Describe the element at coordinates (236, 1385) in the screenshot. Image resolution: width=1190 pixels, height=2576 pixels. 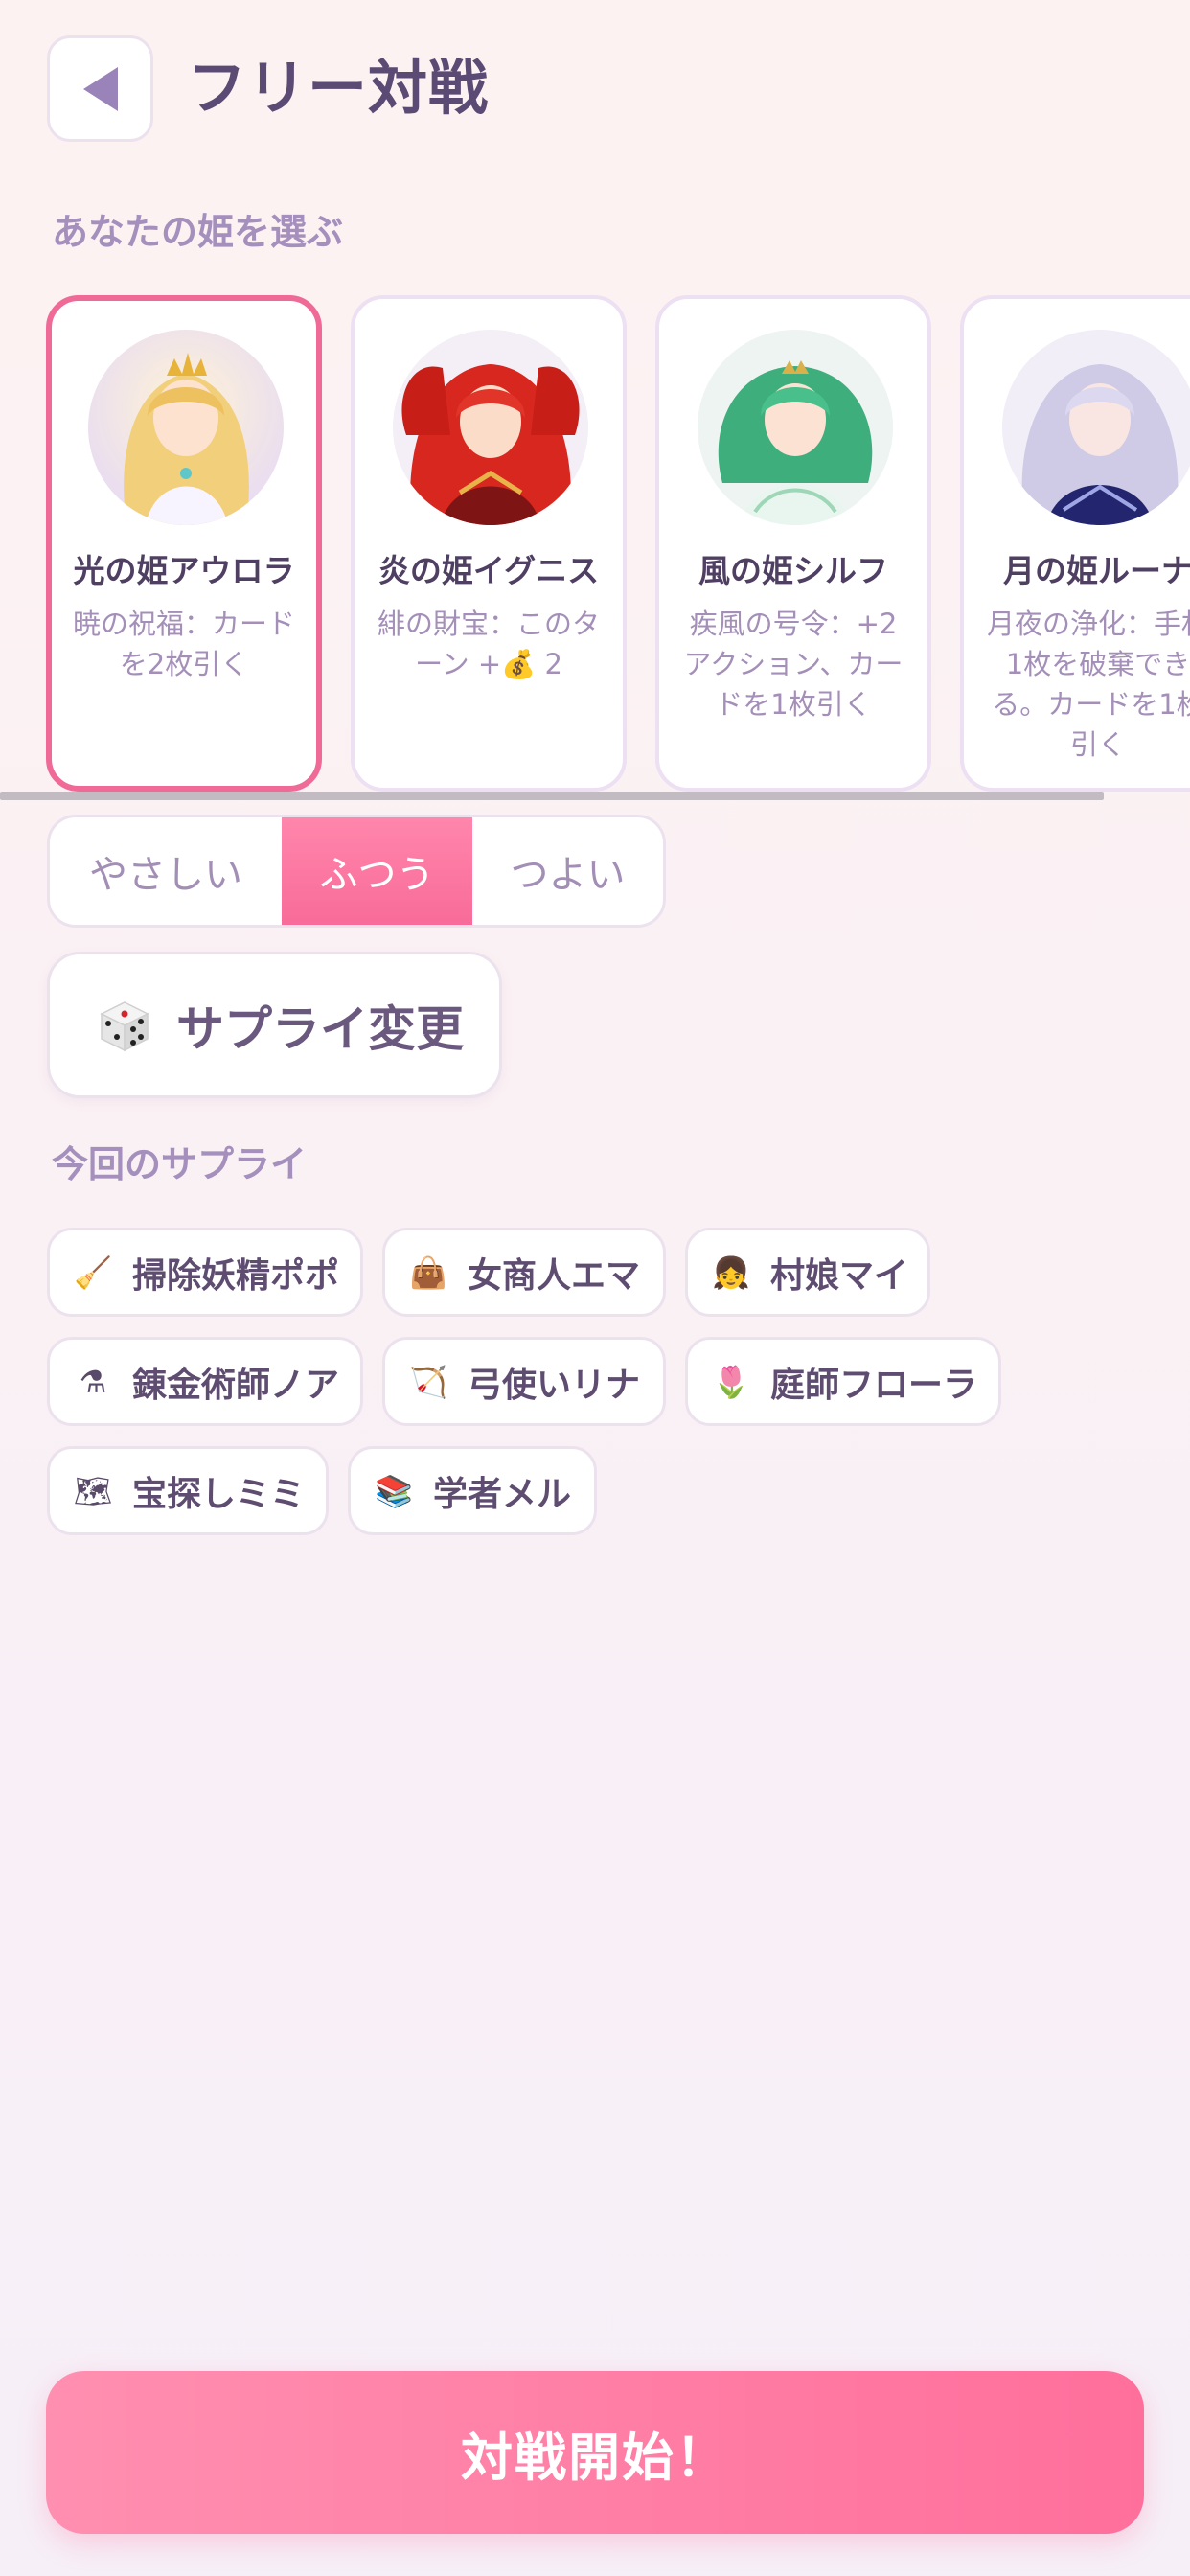
I see `supply-card-name: 錬金術師ノア` at that location.